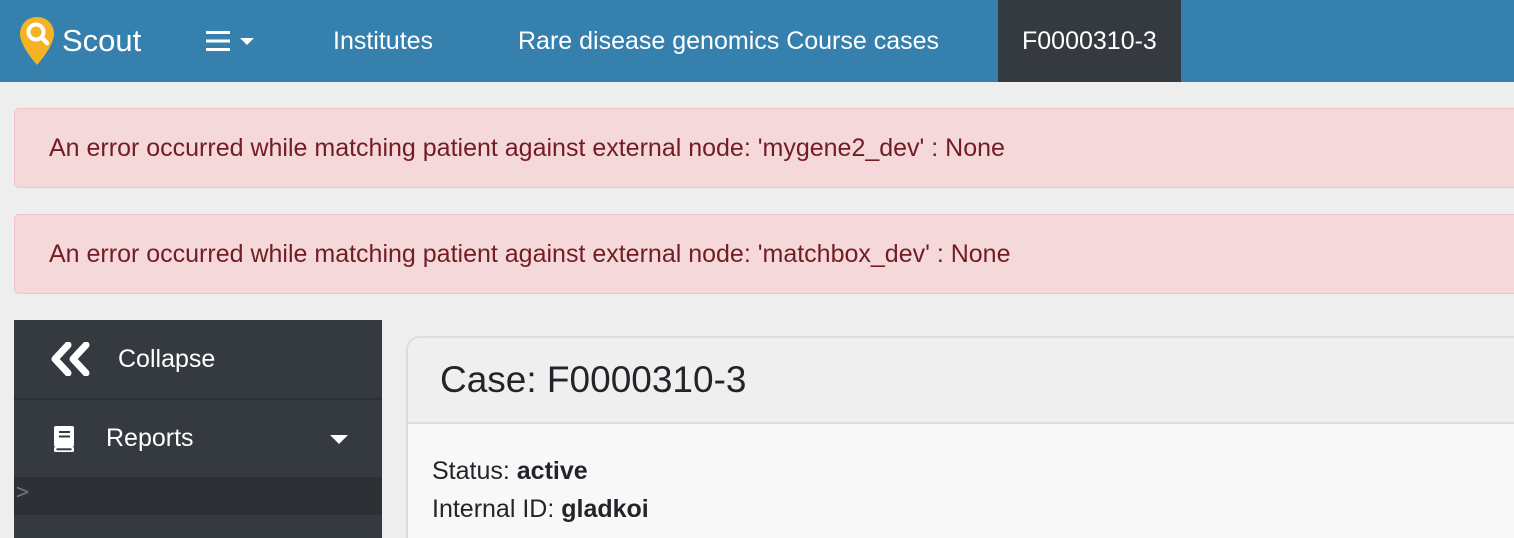 Image resolution: width=1514 pixels, height=538 pixels. Describe the element at coordinates (150, 438) in the screenshot. I see `sidebar-reports-label: Reports` at that location.